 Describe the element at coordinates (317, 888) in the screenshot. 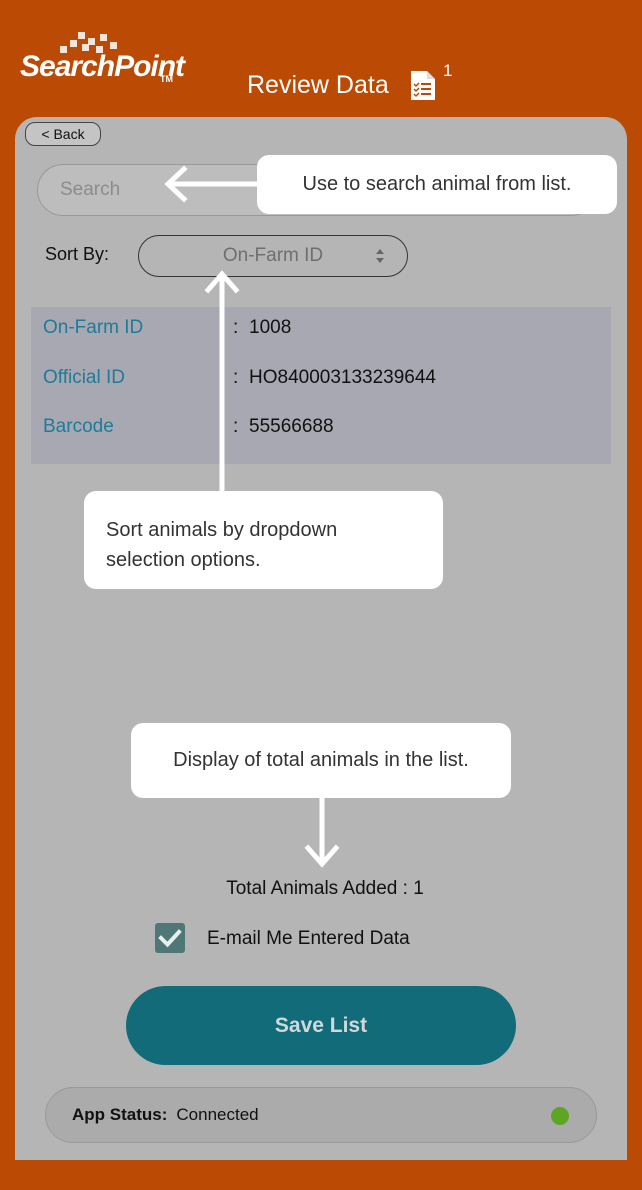

I see `total-label: Total Animals Added :` at that location.